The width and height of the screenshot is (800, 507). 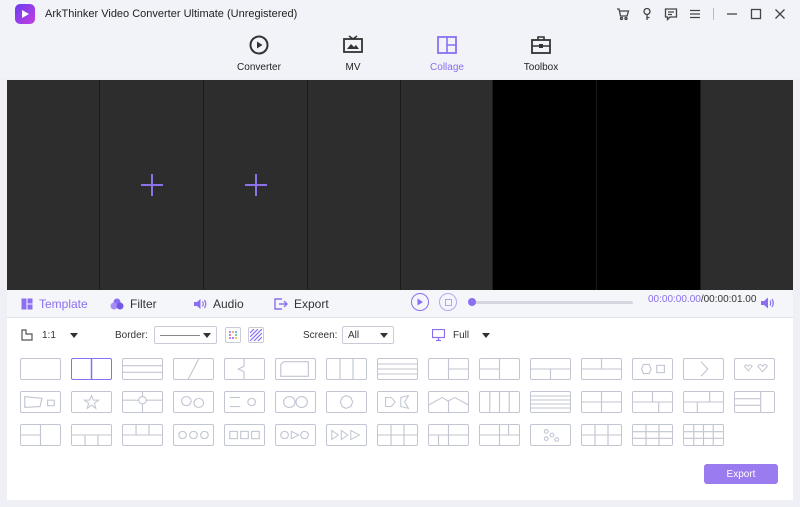 I want to click on collage-icon, so click(x=447, y=44).